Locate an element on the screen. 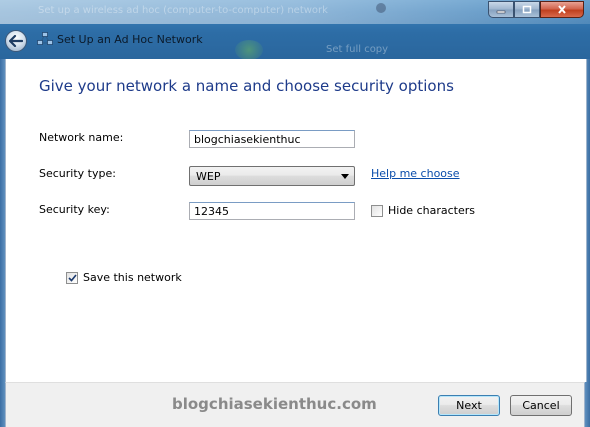 This screenshot has height=427, width=590. minimize-icon is located at coordinates (501, 11).